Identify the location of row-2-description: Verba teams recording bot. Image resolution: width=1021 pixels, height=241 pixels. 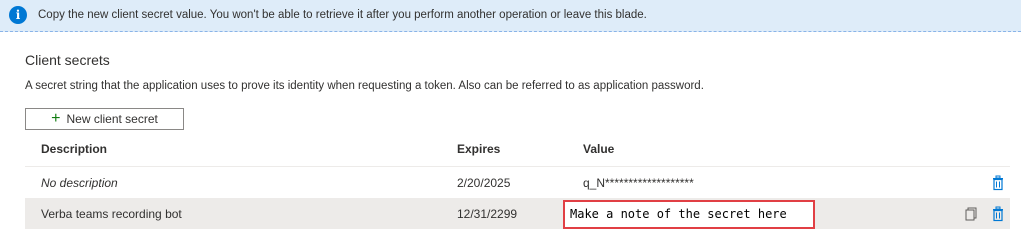
(111, 214).